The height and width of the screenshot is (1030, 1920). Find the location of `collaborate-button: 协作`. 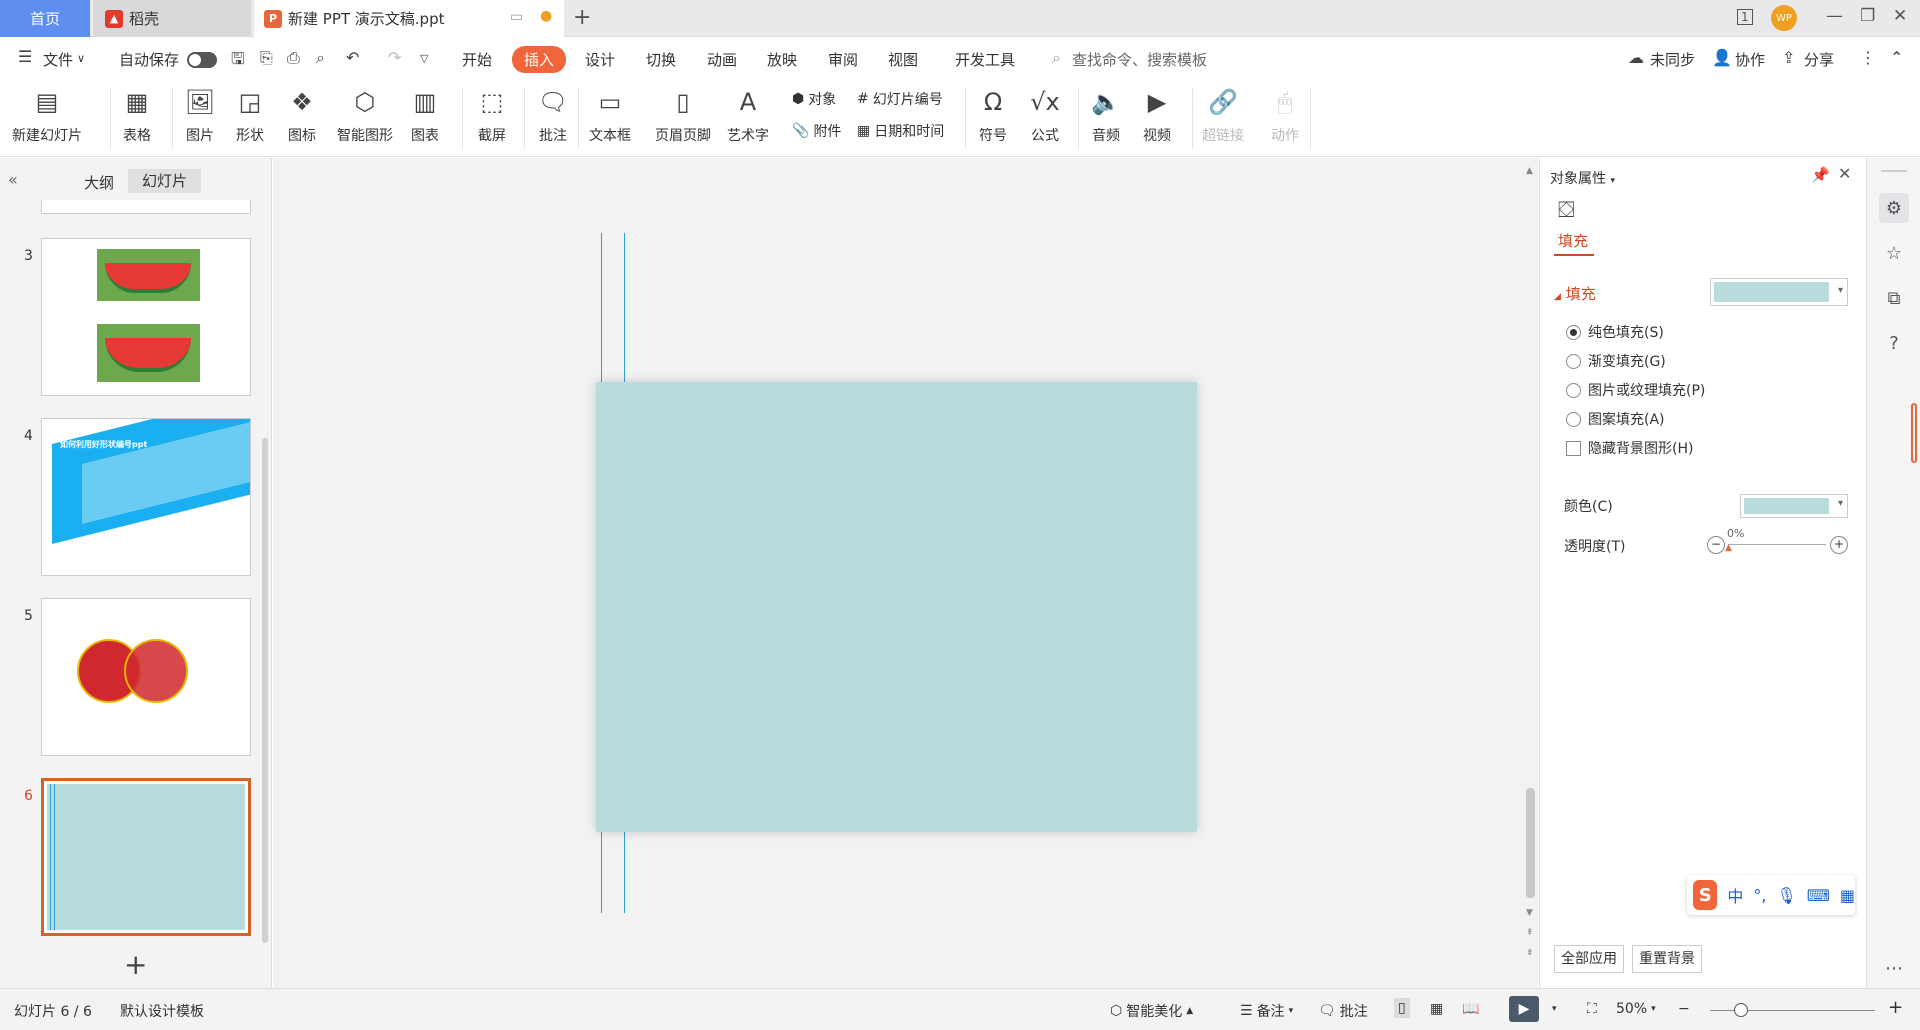

collaborate-button: 协作 is located at coordinates (1750, 59).